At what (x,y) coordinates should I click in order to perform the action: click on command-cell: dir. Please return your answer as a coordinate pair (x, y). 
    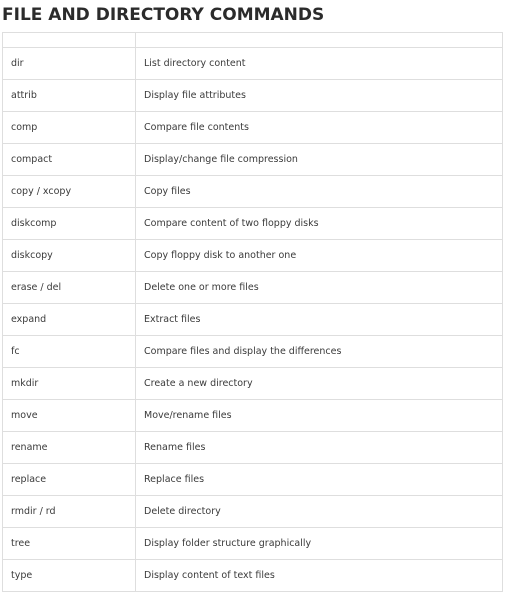
    Looking at the image, I should click on (69, 63).